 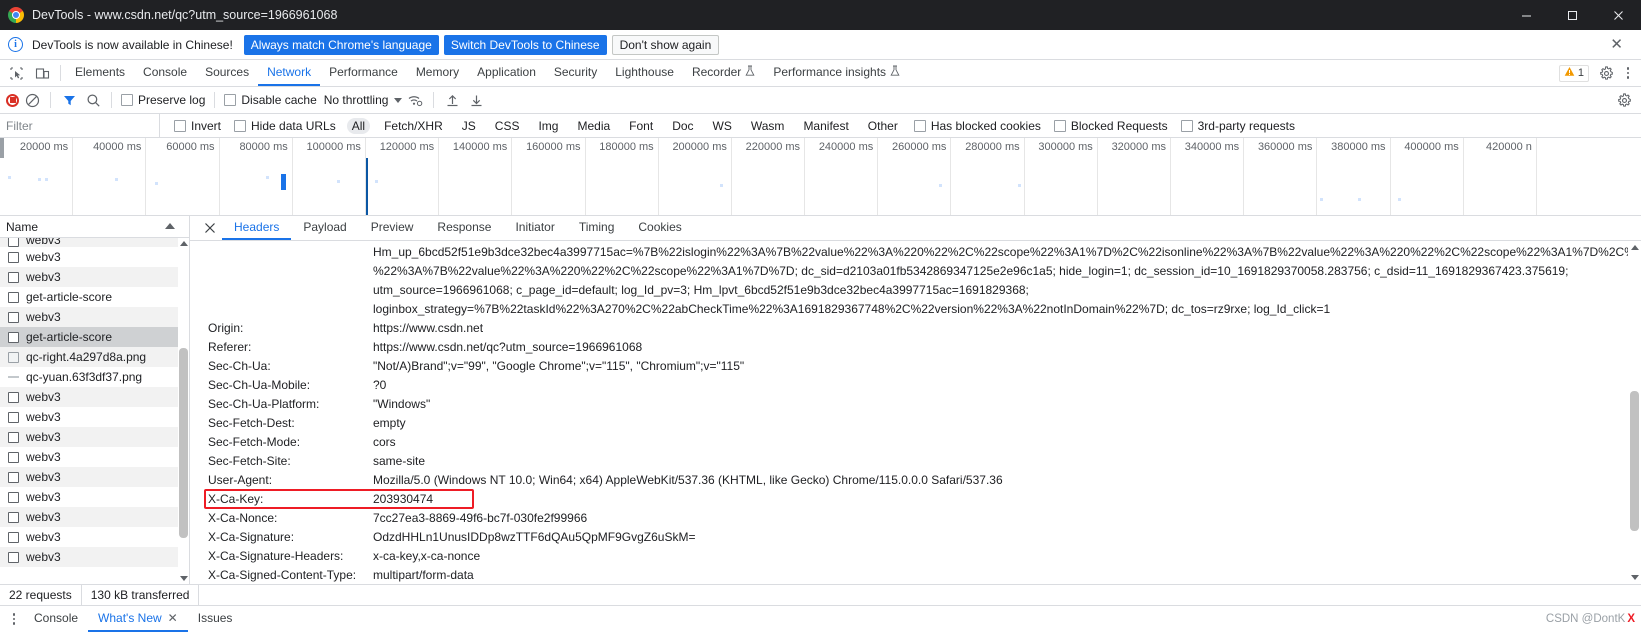 What do you see at coordinates (93, 100) in the screenshot?
I see `search-icon` at bounding box center [93, 100].